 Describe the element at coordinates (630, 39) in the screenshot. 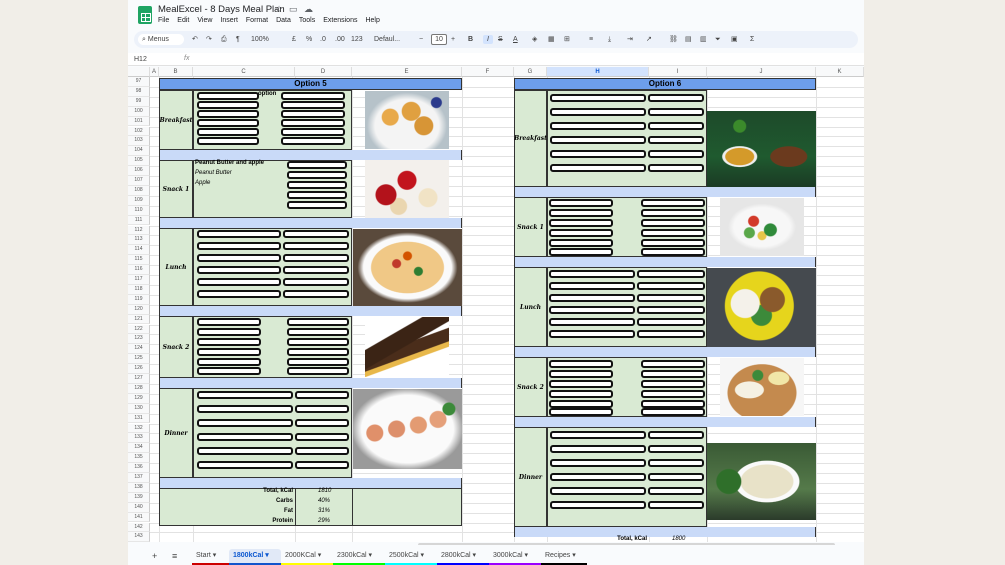

I see `text-wrap-icon: ⇥` at that location.